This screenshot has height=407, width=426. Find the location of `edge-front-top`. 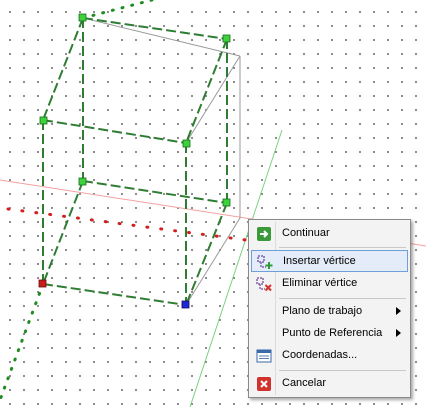

edge-front-top is located at coordinates (114, 131).